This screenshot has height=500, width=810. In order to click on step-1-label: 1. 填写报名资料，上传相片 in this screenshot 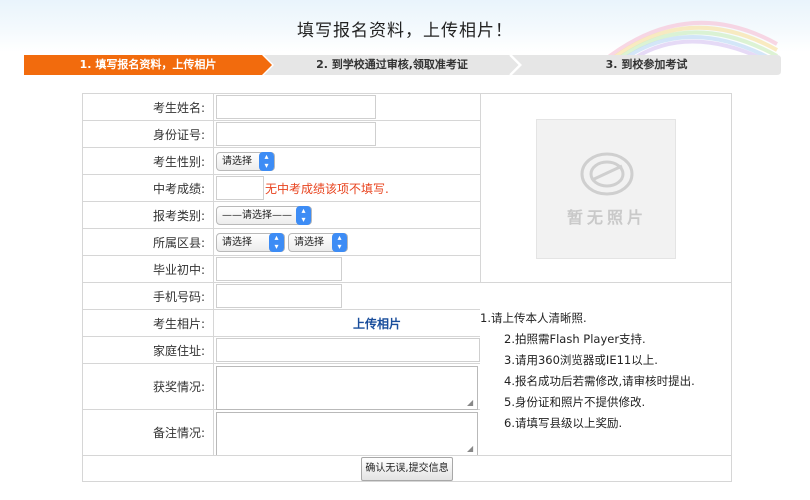, I will do `click(148, 64)`.